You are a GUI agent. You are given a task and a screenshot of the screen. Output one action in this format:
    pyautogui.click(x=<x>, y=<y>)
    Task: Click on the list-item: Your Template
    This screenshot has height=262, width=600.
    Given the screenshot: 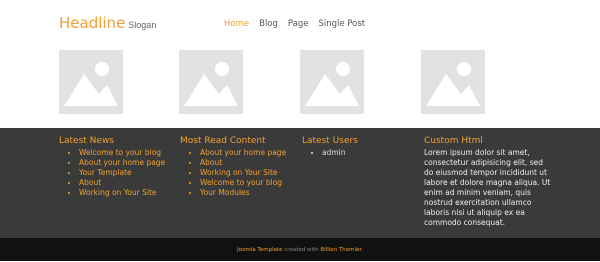 What is the action you would take?
    pyautogui.click(x=122, y=173)
    